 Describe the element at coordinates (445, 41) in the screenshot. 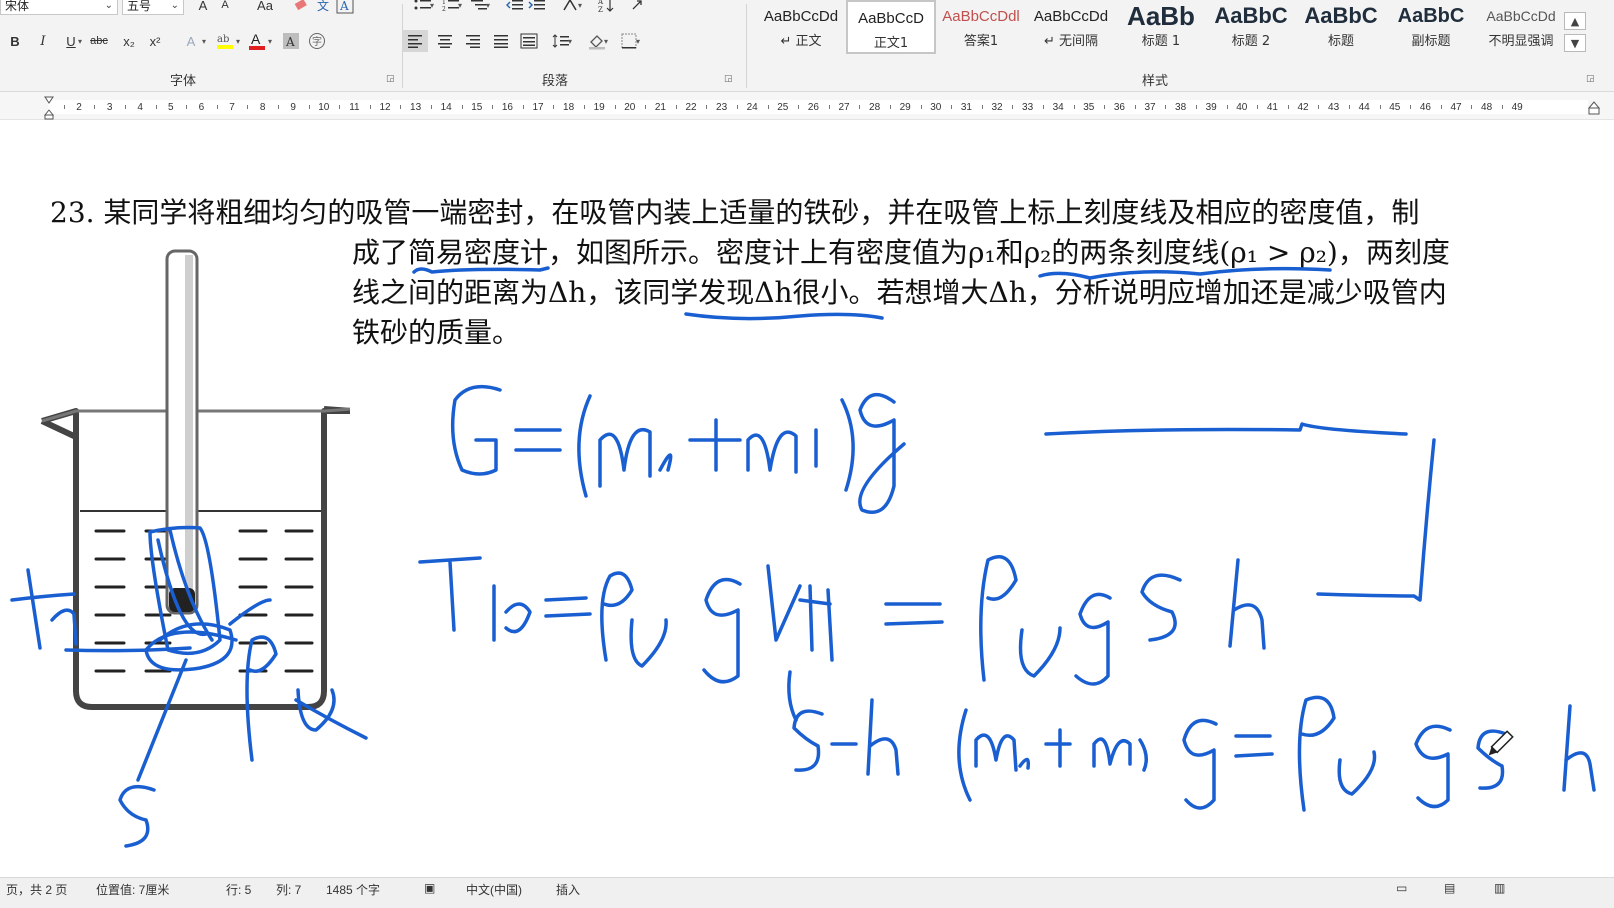

I see `align-center-icon` at that location.